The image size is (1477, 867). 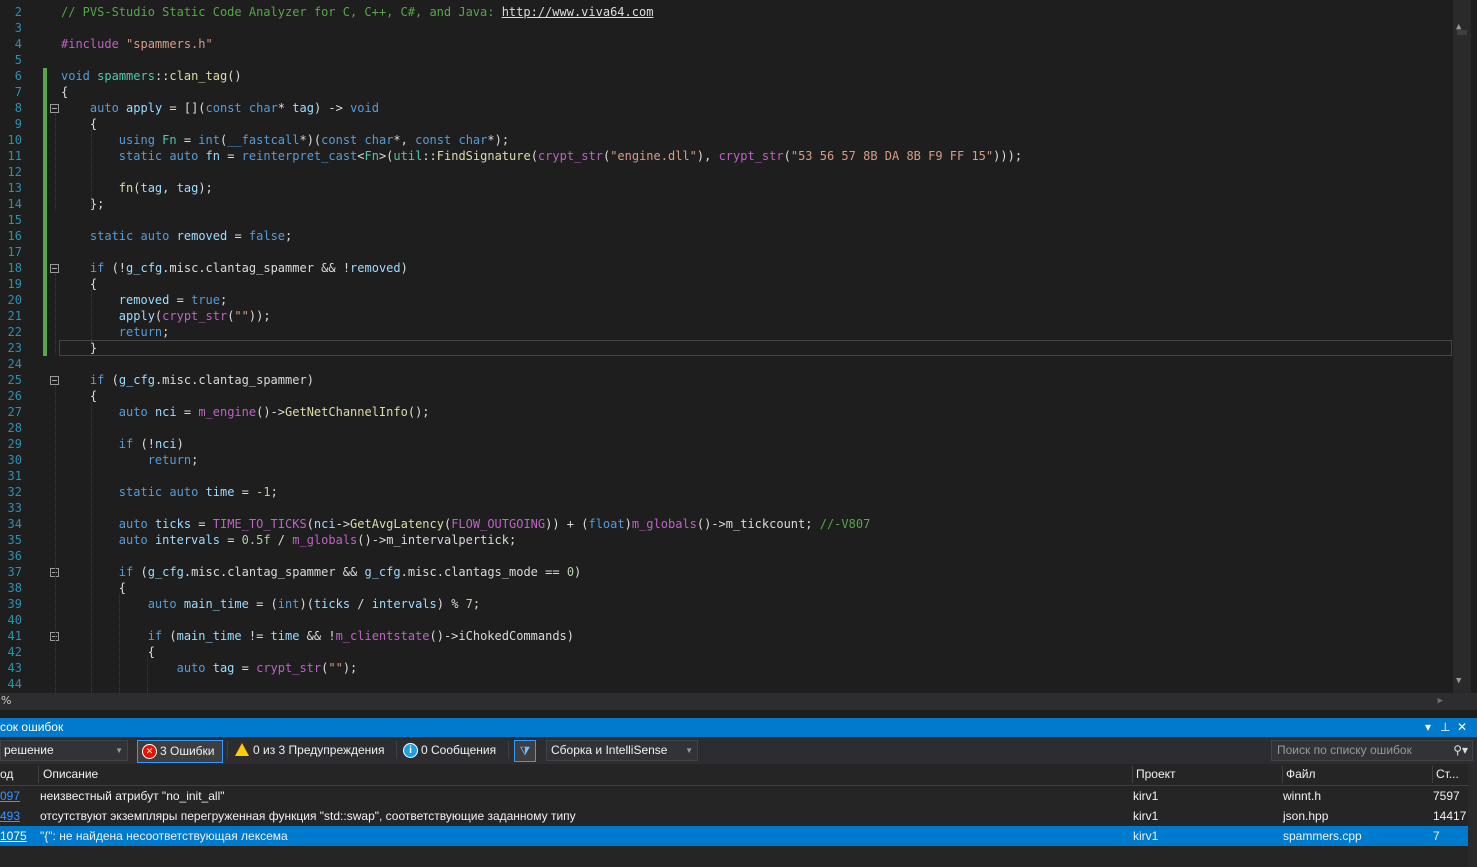 What do you see at coordinates (18, 124) in the screenshot?
I see `line-number: 9` at bounding box center [18, 124].